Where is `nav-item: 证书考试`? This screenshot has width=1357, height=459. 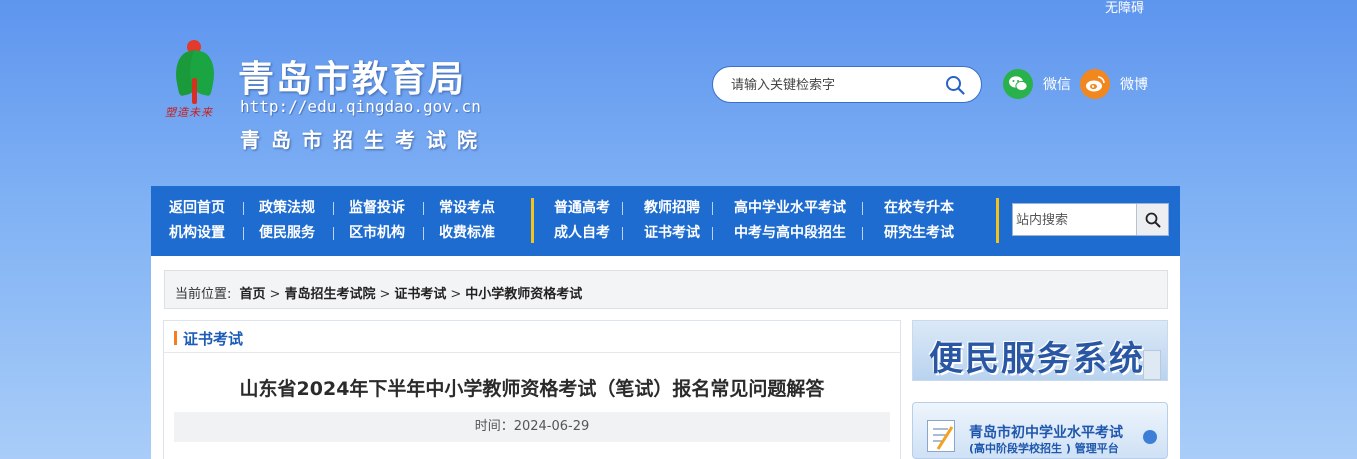 nav-item: 证书考试 is located at coordinates (670, 233).